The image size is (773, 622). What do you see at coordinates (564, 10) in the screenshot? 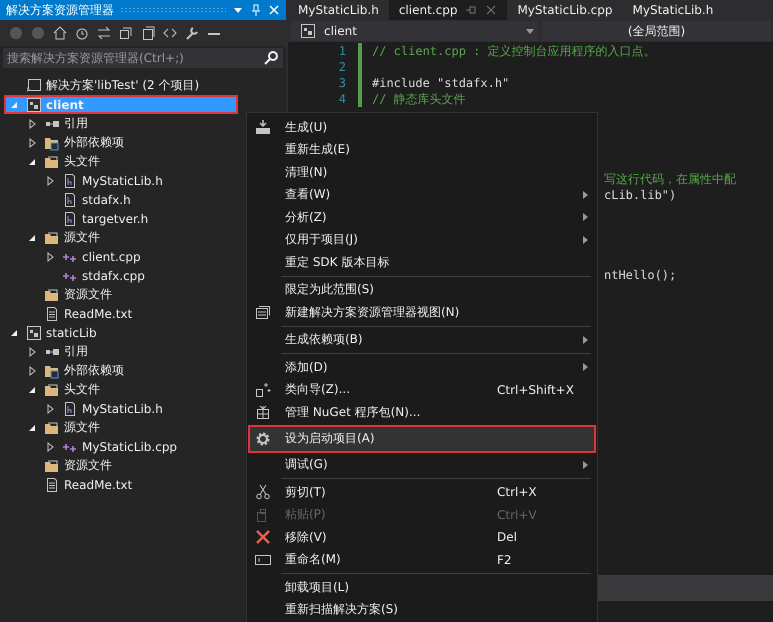
I see `document-tab: MyStaticLib.cpp` at bounding box center [564, 10].